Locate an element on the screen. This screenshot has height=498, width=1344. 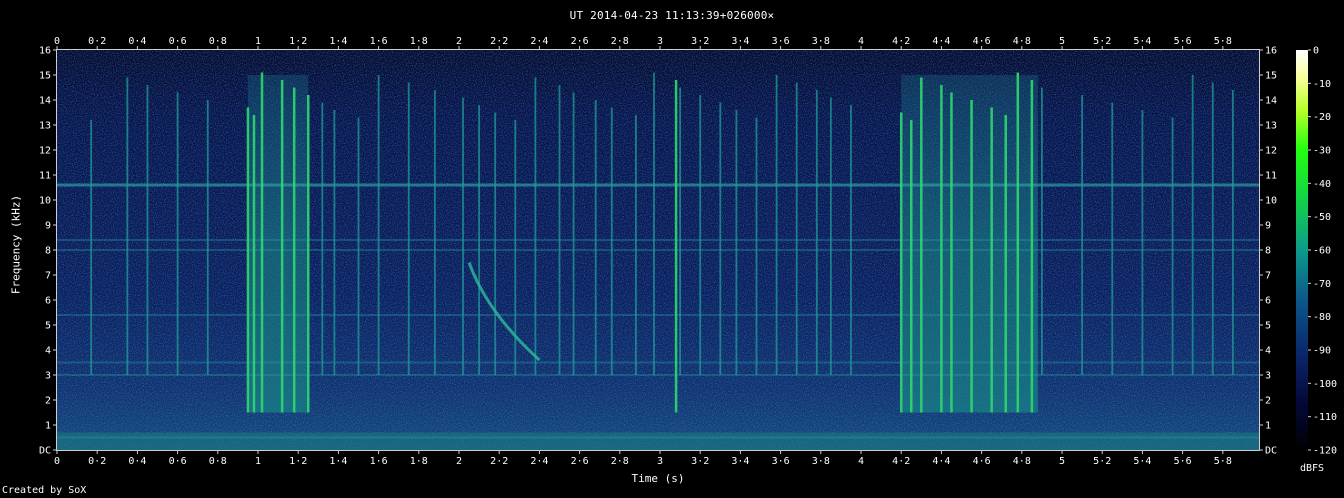
y-tick-label-left: DC is located at coordinates (45, 451).